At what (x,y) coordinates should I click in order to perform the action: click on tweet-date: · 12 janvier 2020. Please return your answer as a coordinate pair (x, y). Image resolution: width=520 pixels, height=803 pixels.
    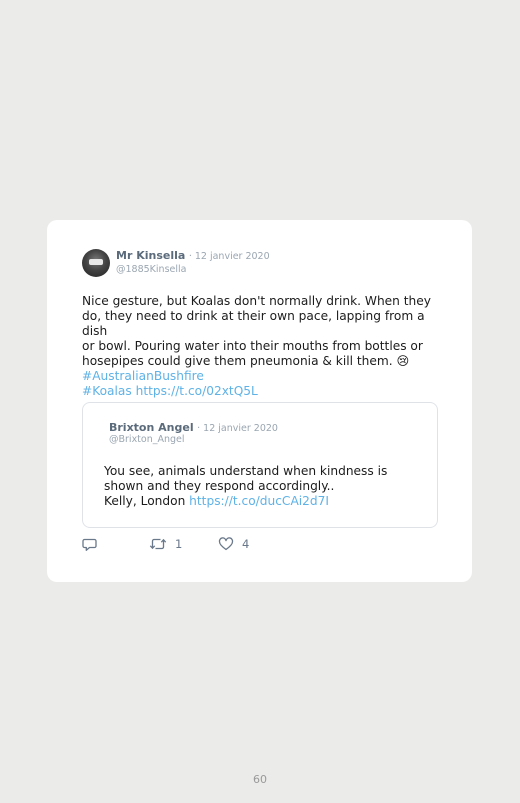
    Looking at the image, I should click on (229, 256).